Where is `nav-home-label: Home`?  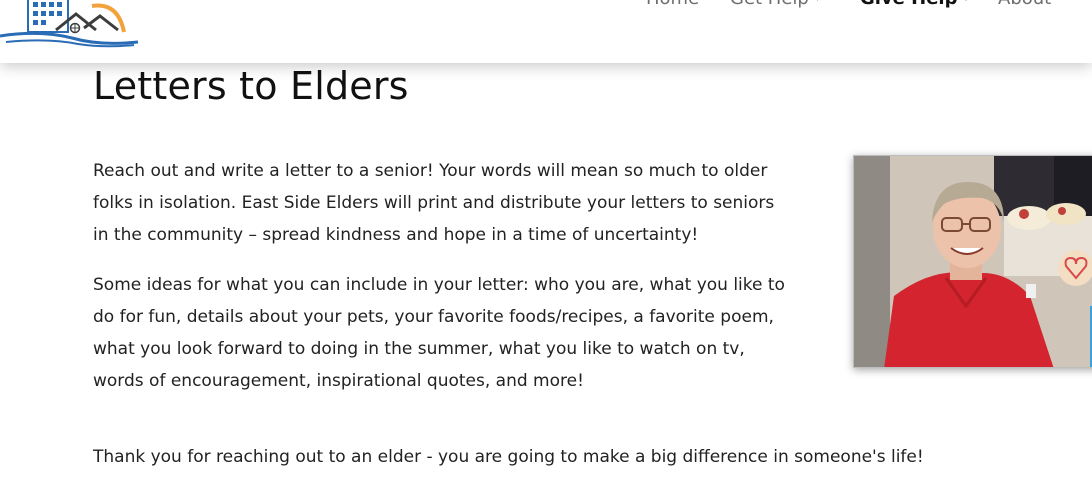
nav-home-label: Home is located at coordinates (672, 4).